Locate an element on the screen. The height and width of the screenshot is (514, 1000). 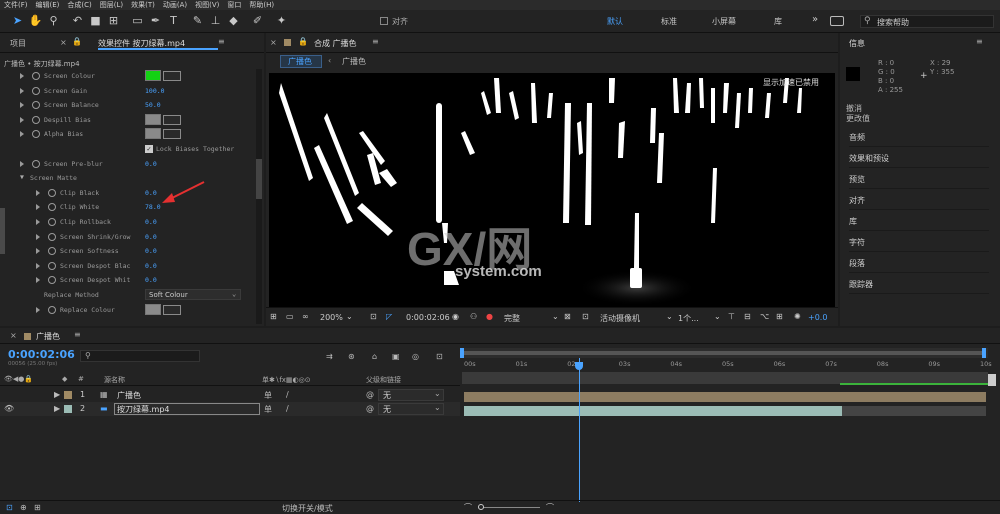
layer-color-label is located at coordinates (68, 395).